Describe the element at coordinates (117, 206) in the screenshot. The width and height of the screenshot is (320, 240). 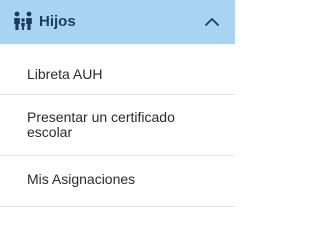
I see `divider` at that location.